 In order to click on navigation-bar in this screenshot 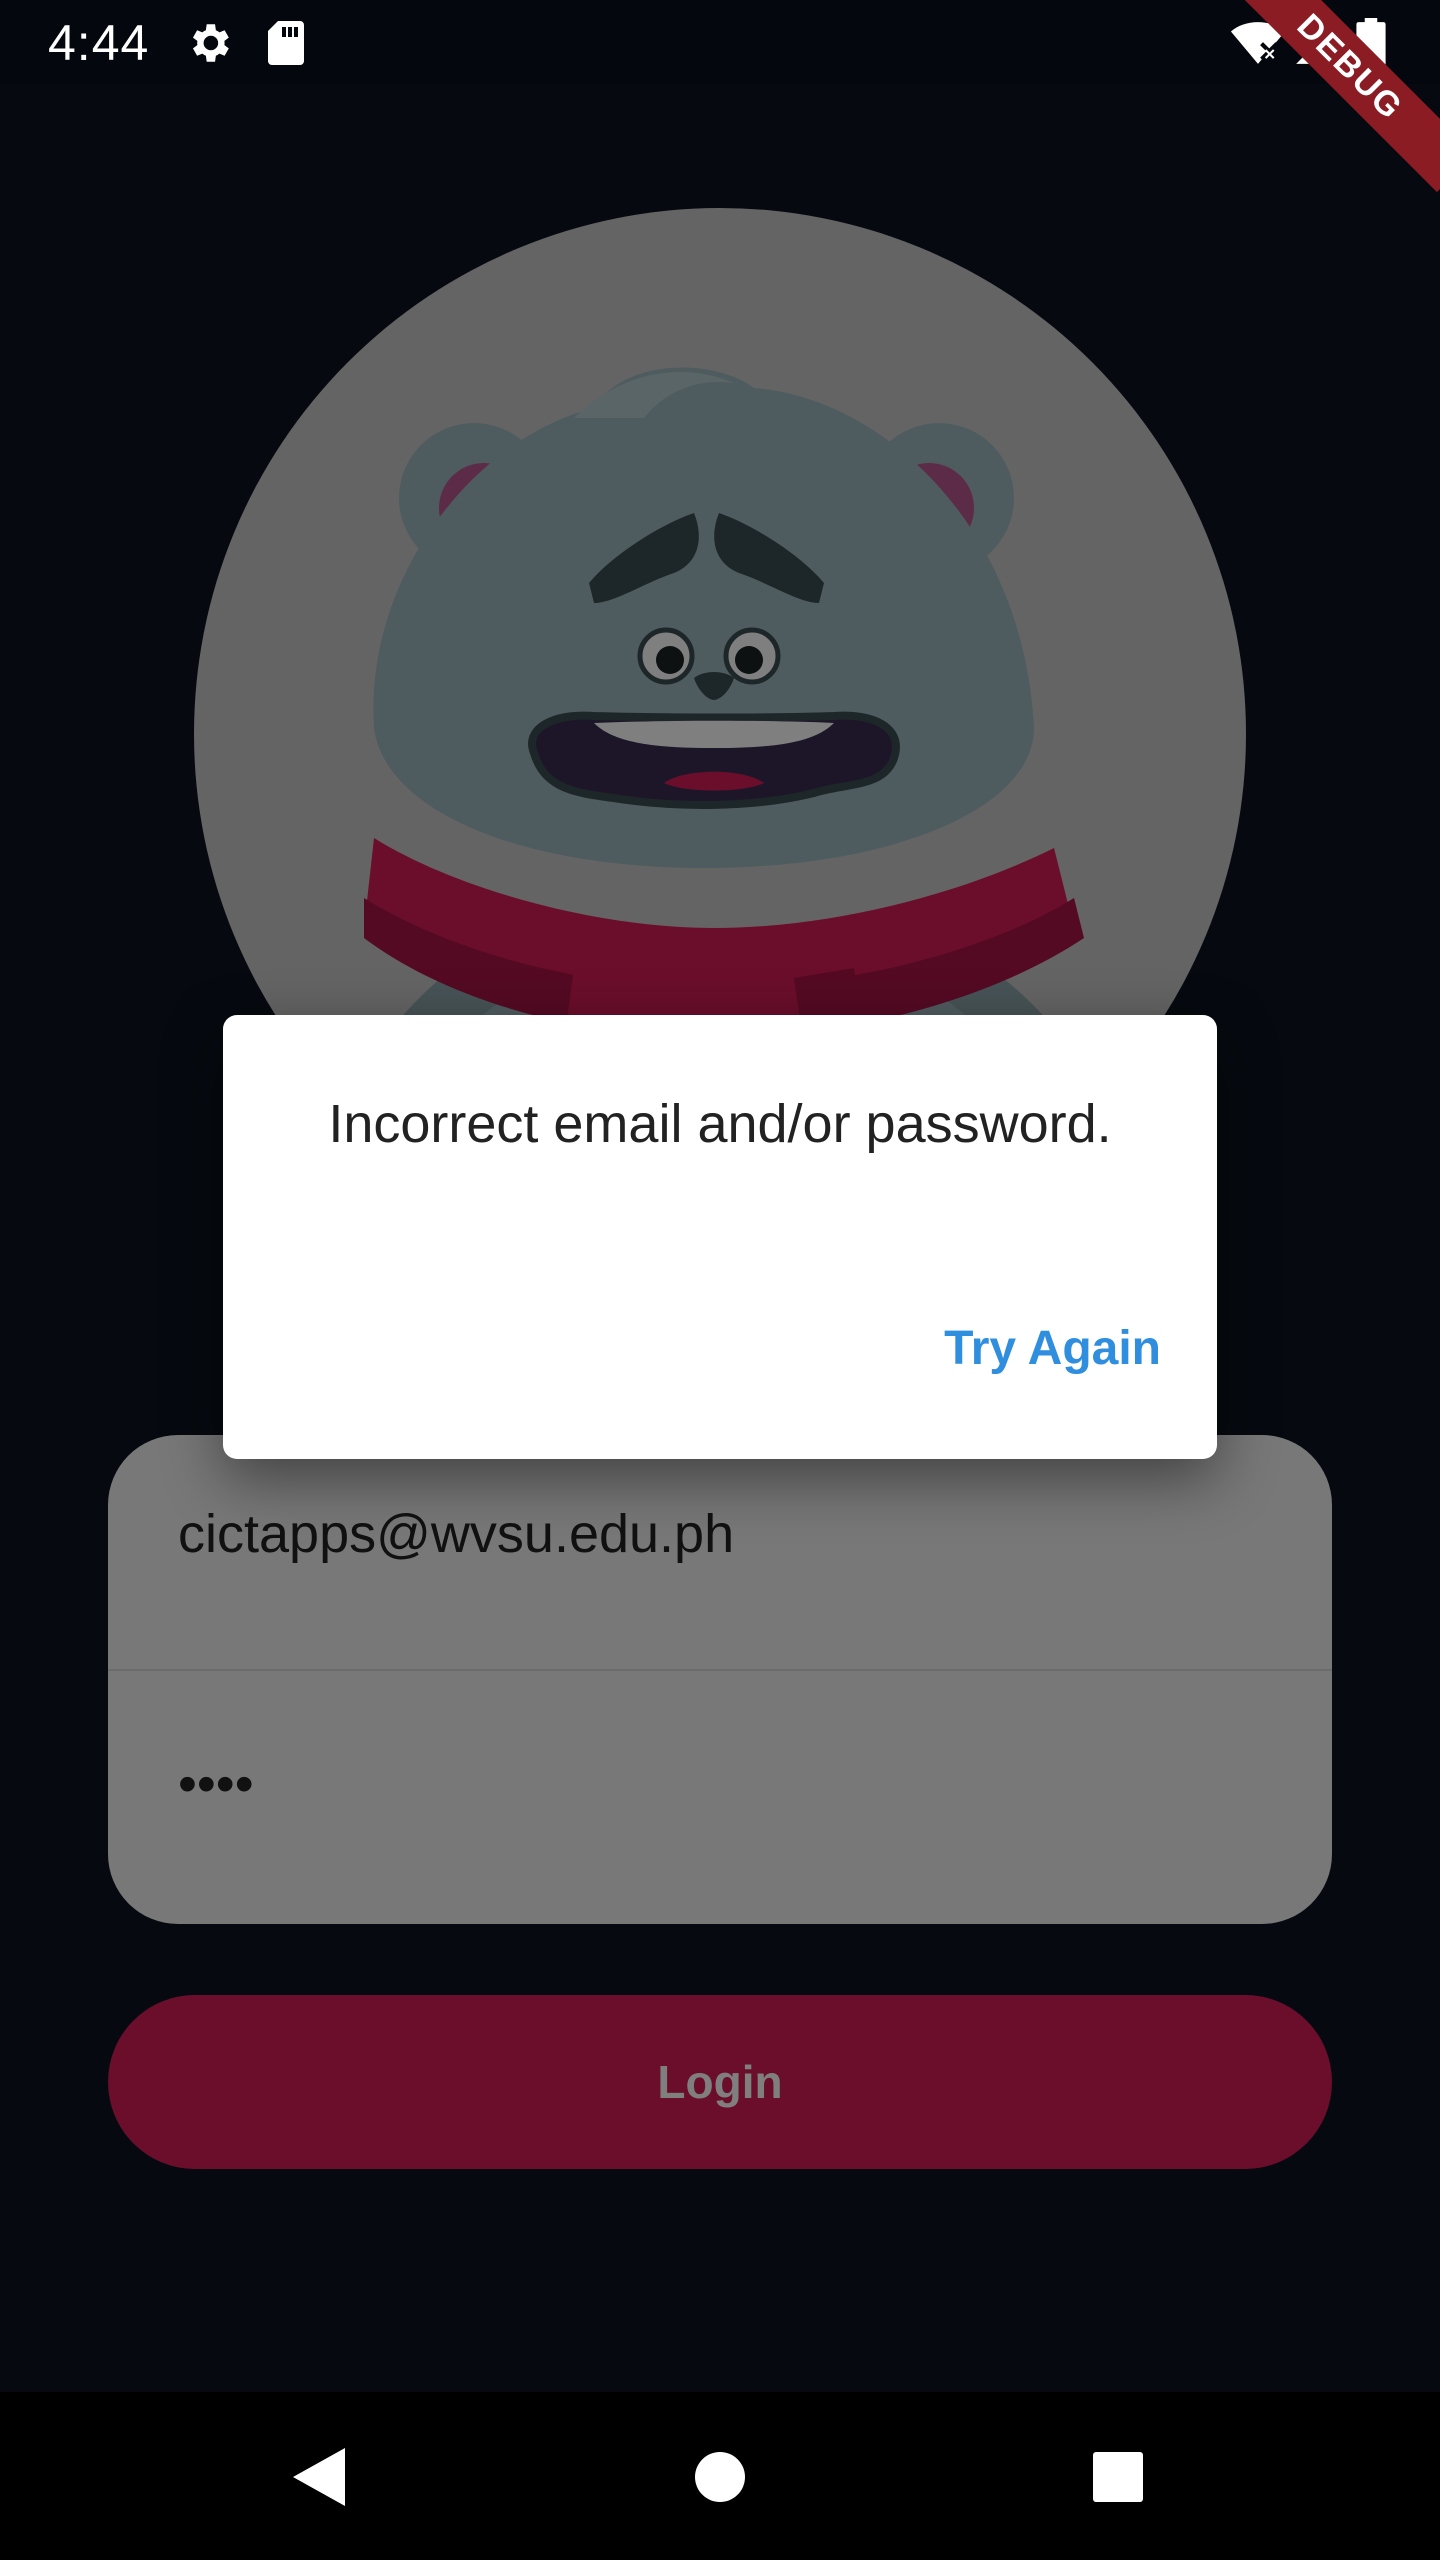, I will do `click(720, 2476)`.